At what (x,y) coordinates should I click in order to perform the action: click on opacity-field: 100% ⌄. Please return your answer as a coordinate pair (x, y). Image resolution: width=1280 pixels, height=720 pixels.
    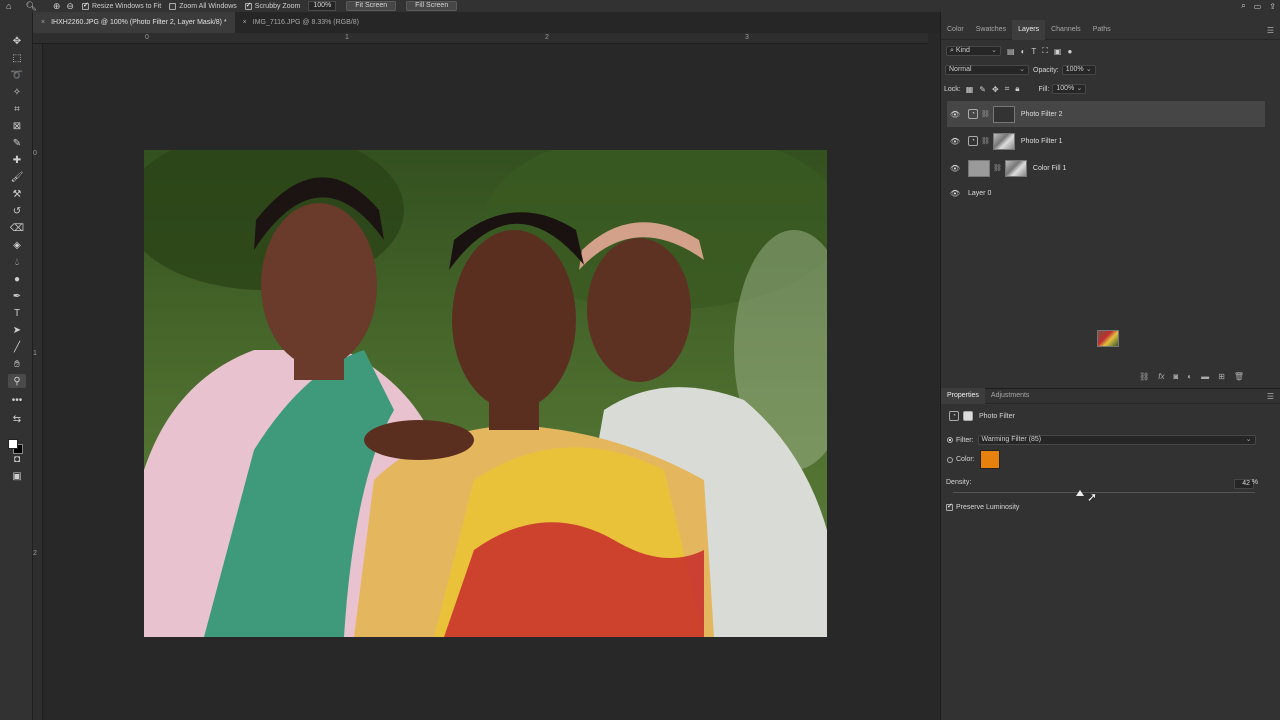
    Looking at the image, I should click on (1078, 70).